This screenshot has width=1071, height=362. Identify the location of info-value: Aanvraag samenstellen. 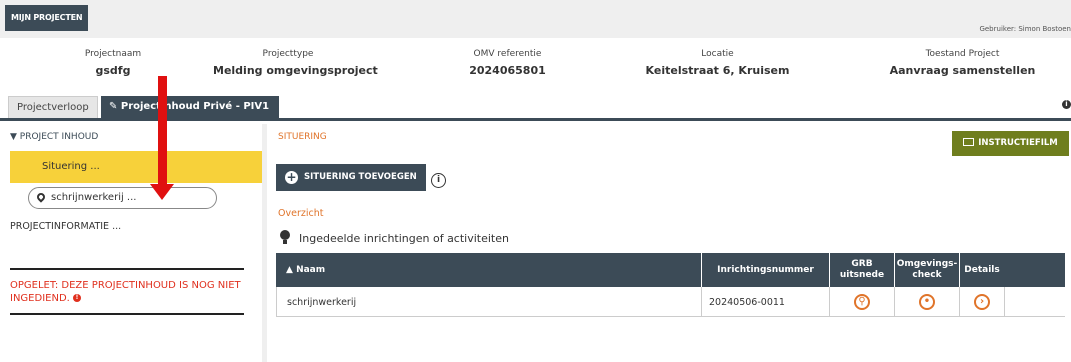
(962, 70).